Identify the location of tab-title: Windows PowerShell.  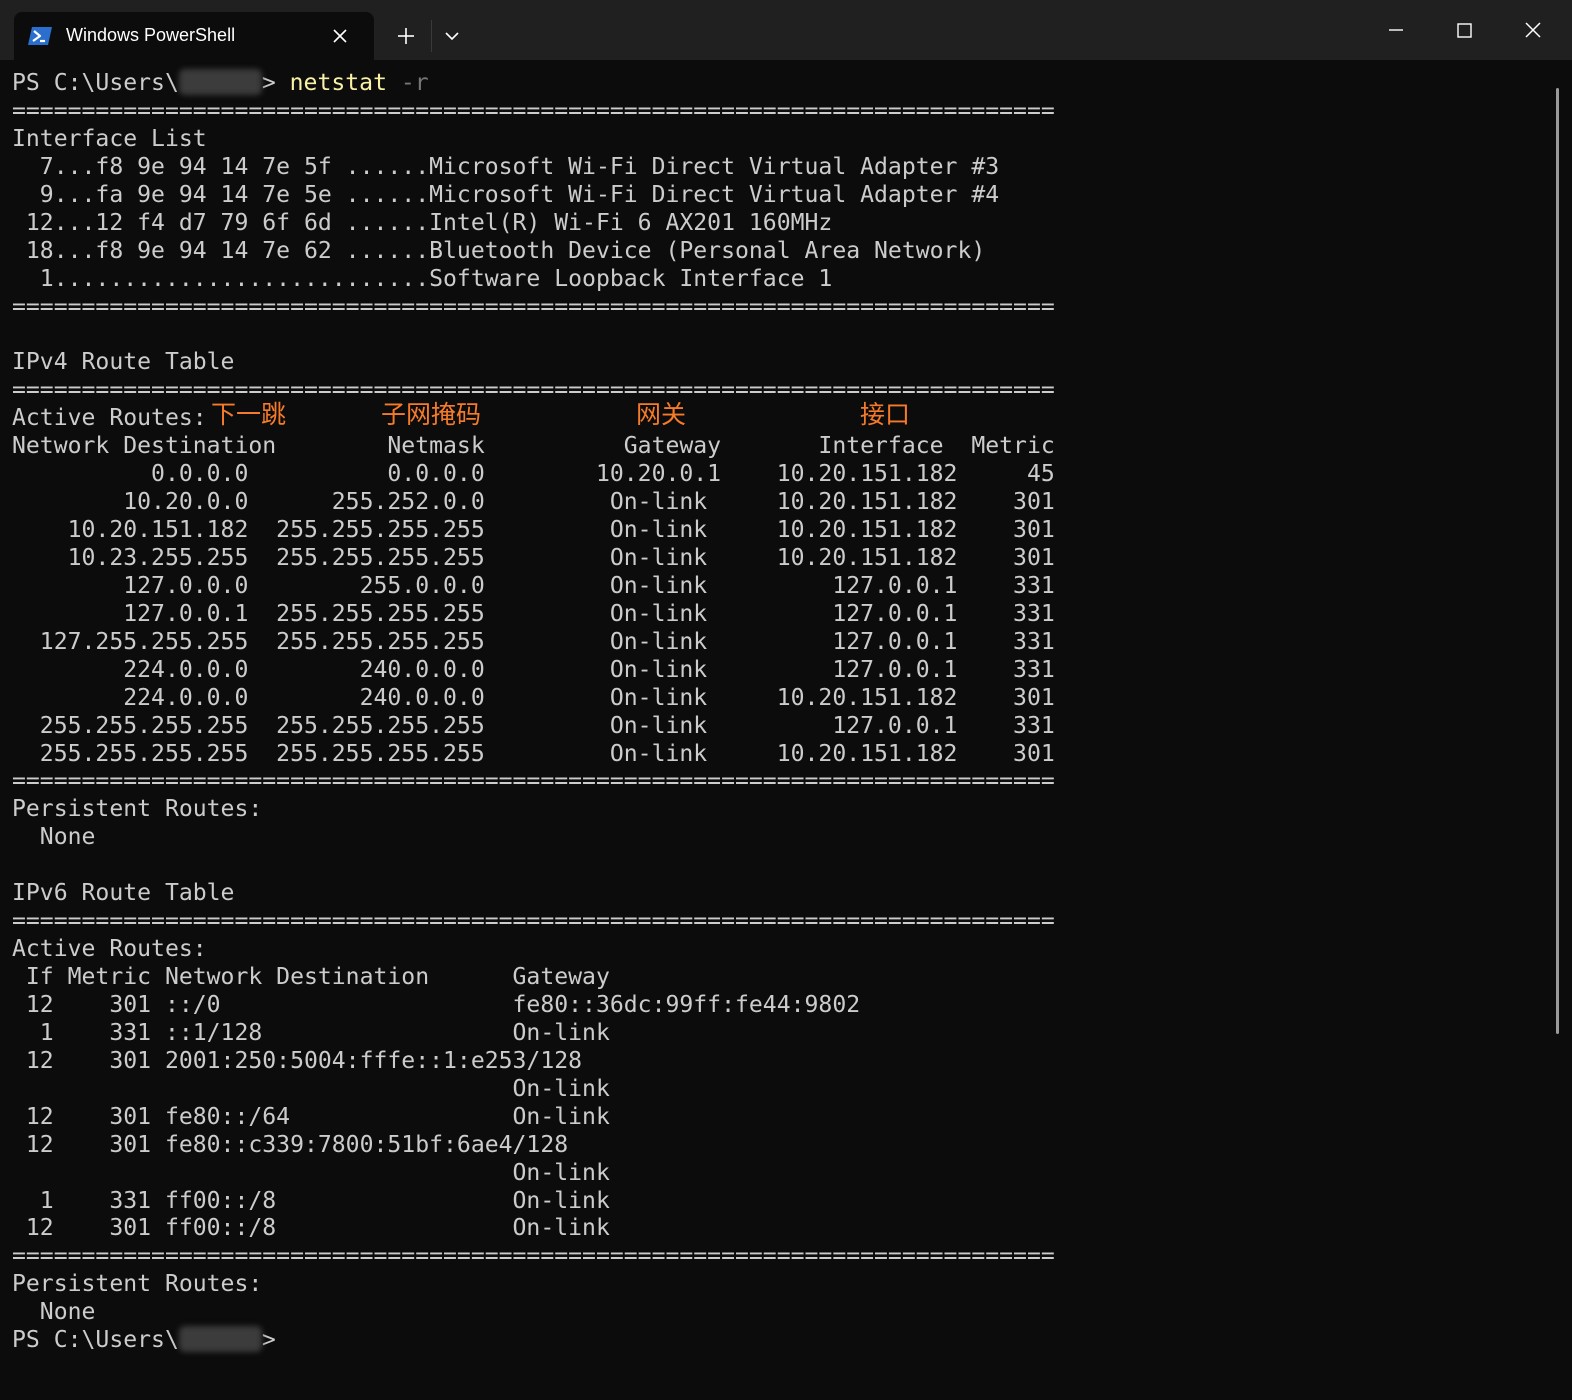
(151, 35).